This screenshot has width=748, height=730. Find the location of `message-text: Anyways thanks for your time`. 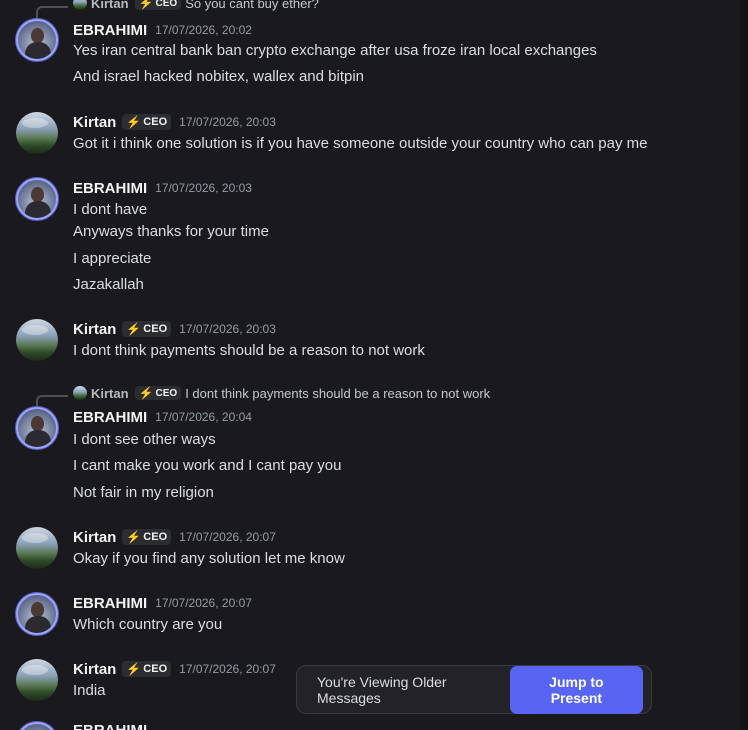

message-text: Anyways thanks for your time is located at coordinates (171, 231).